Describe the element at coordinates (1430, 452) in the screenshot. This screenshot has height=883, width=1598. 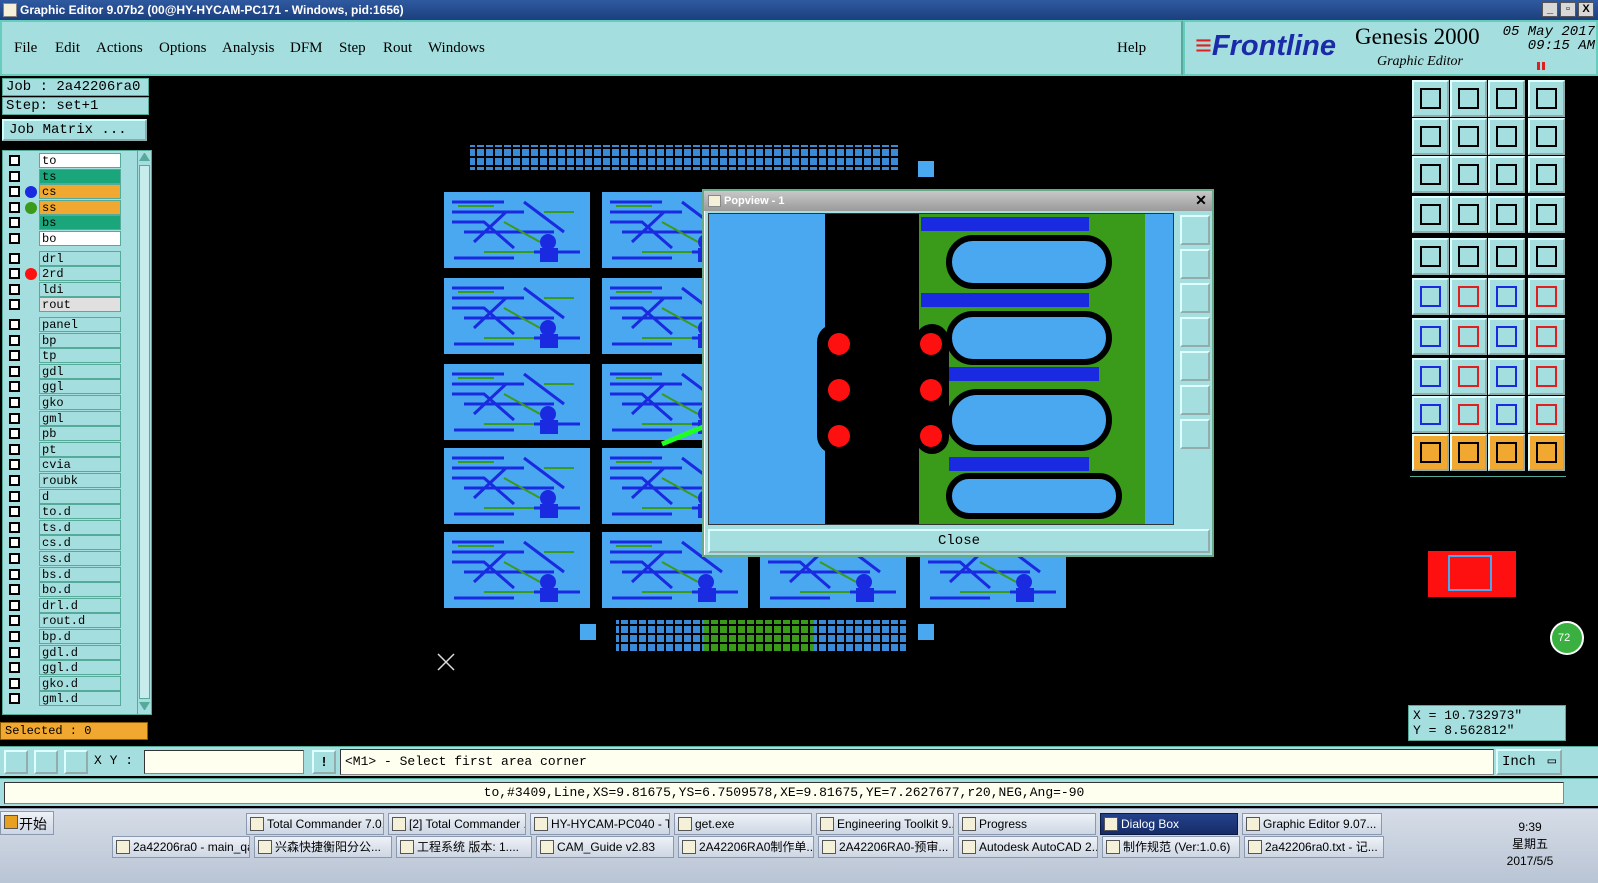
I see `select-arrow-button` at that location.